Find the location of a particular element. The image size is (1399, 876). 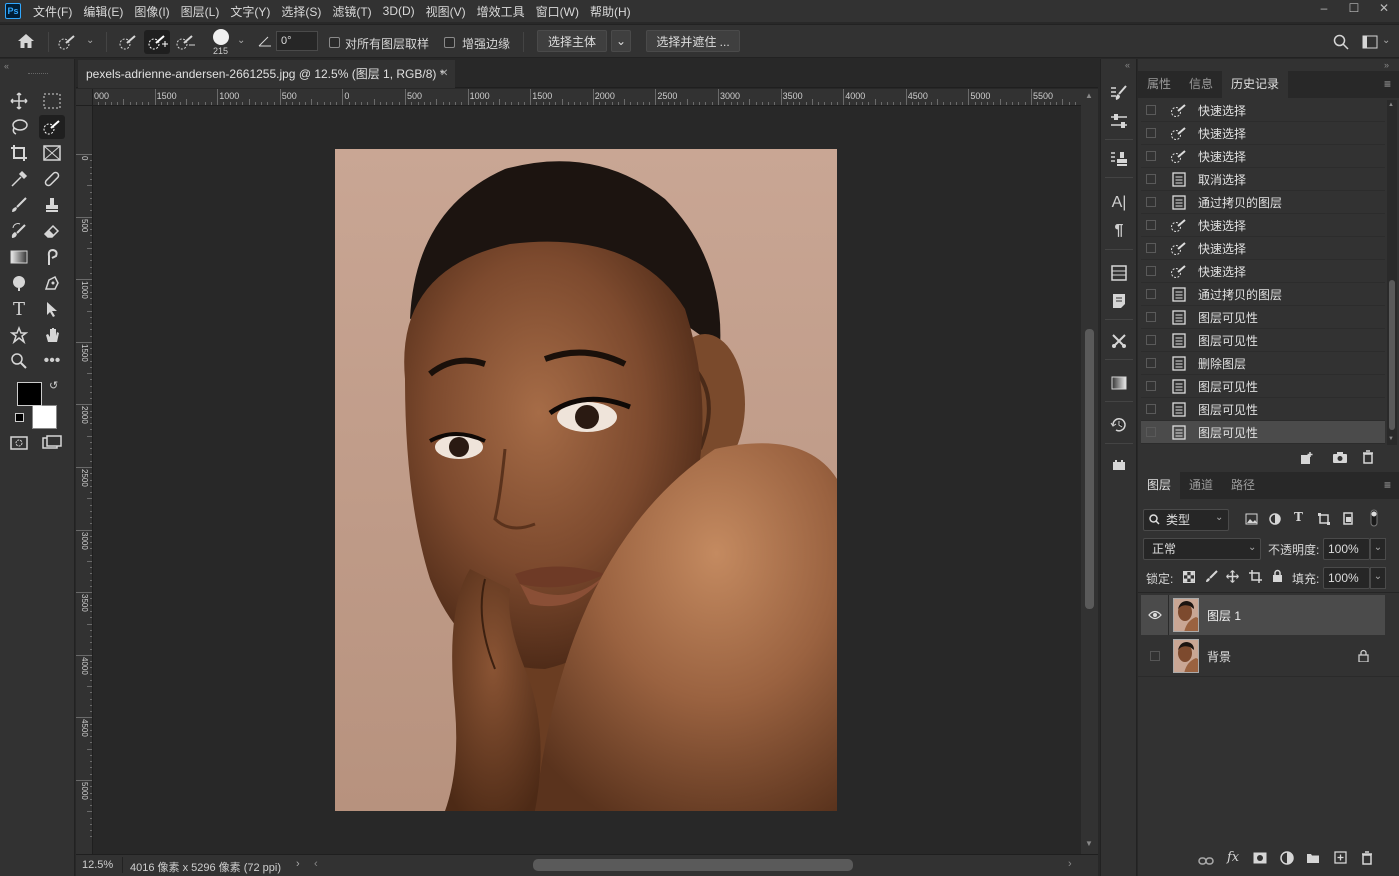

crop-tool-icon is located at coordinates (19, 153).